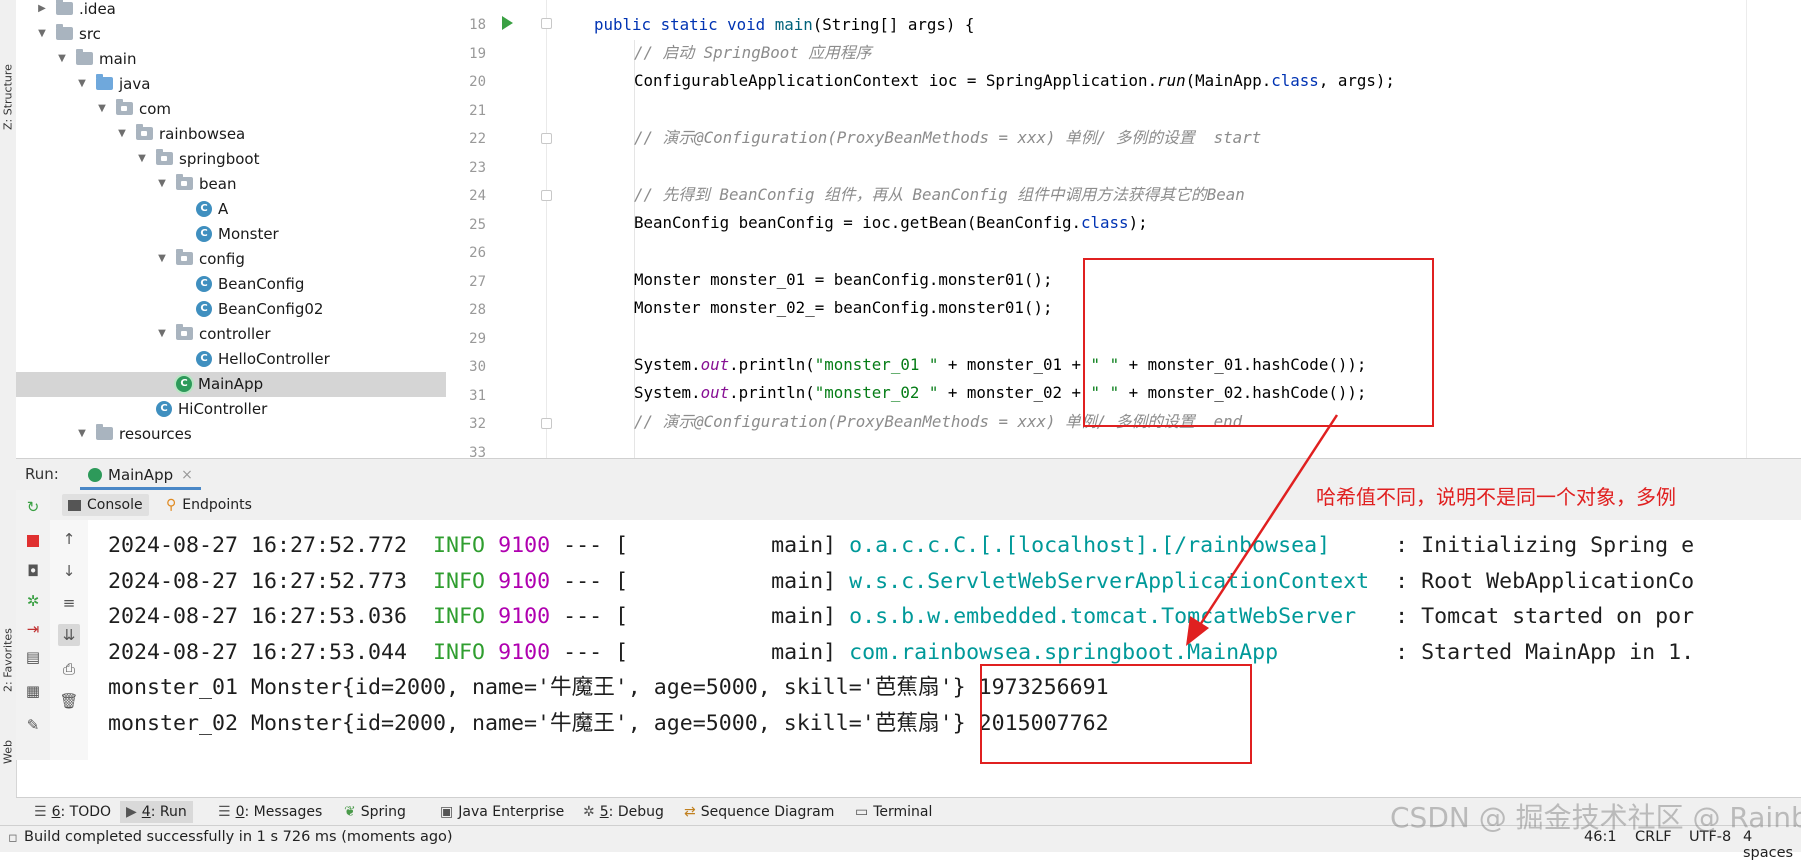 This screenshot has width=1801, height=861. I want to click on watermark: CSDN @ 掘金技术社区 @ RainbowSea, so click(1595, 817).